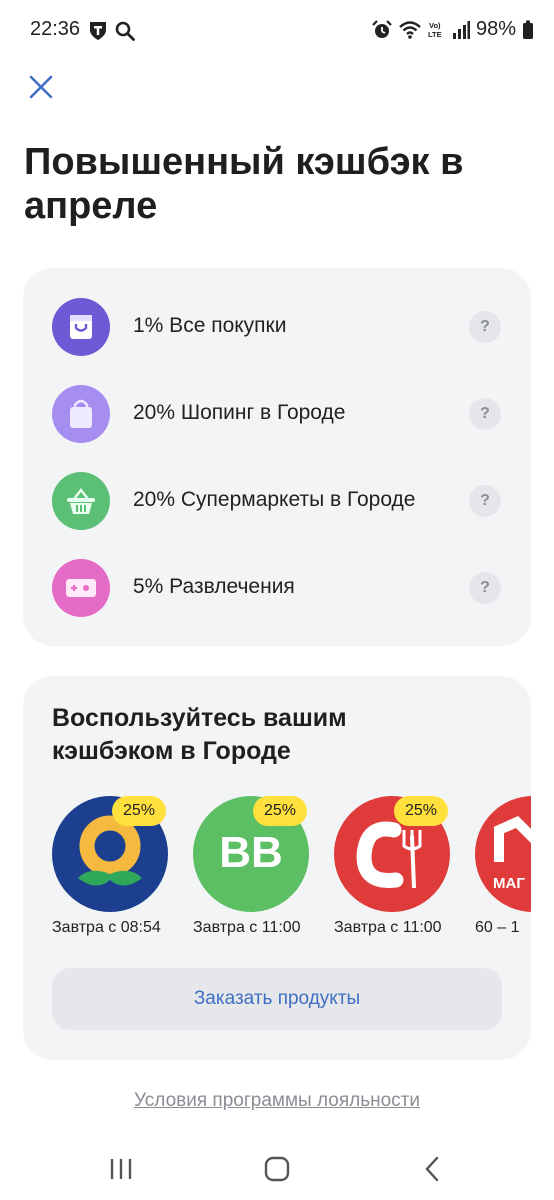 The height and width of the screenshot is (1200, 554). I want to click on cashback-item-entertainment: 5% Развлечения ?, so click(277, 588).